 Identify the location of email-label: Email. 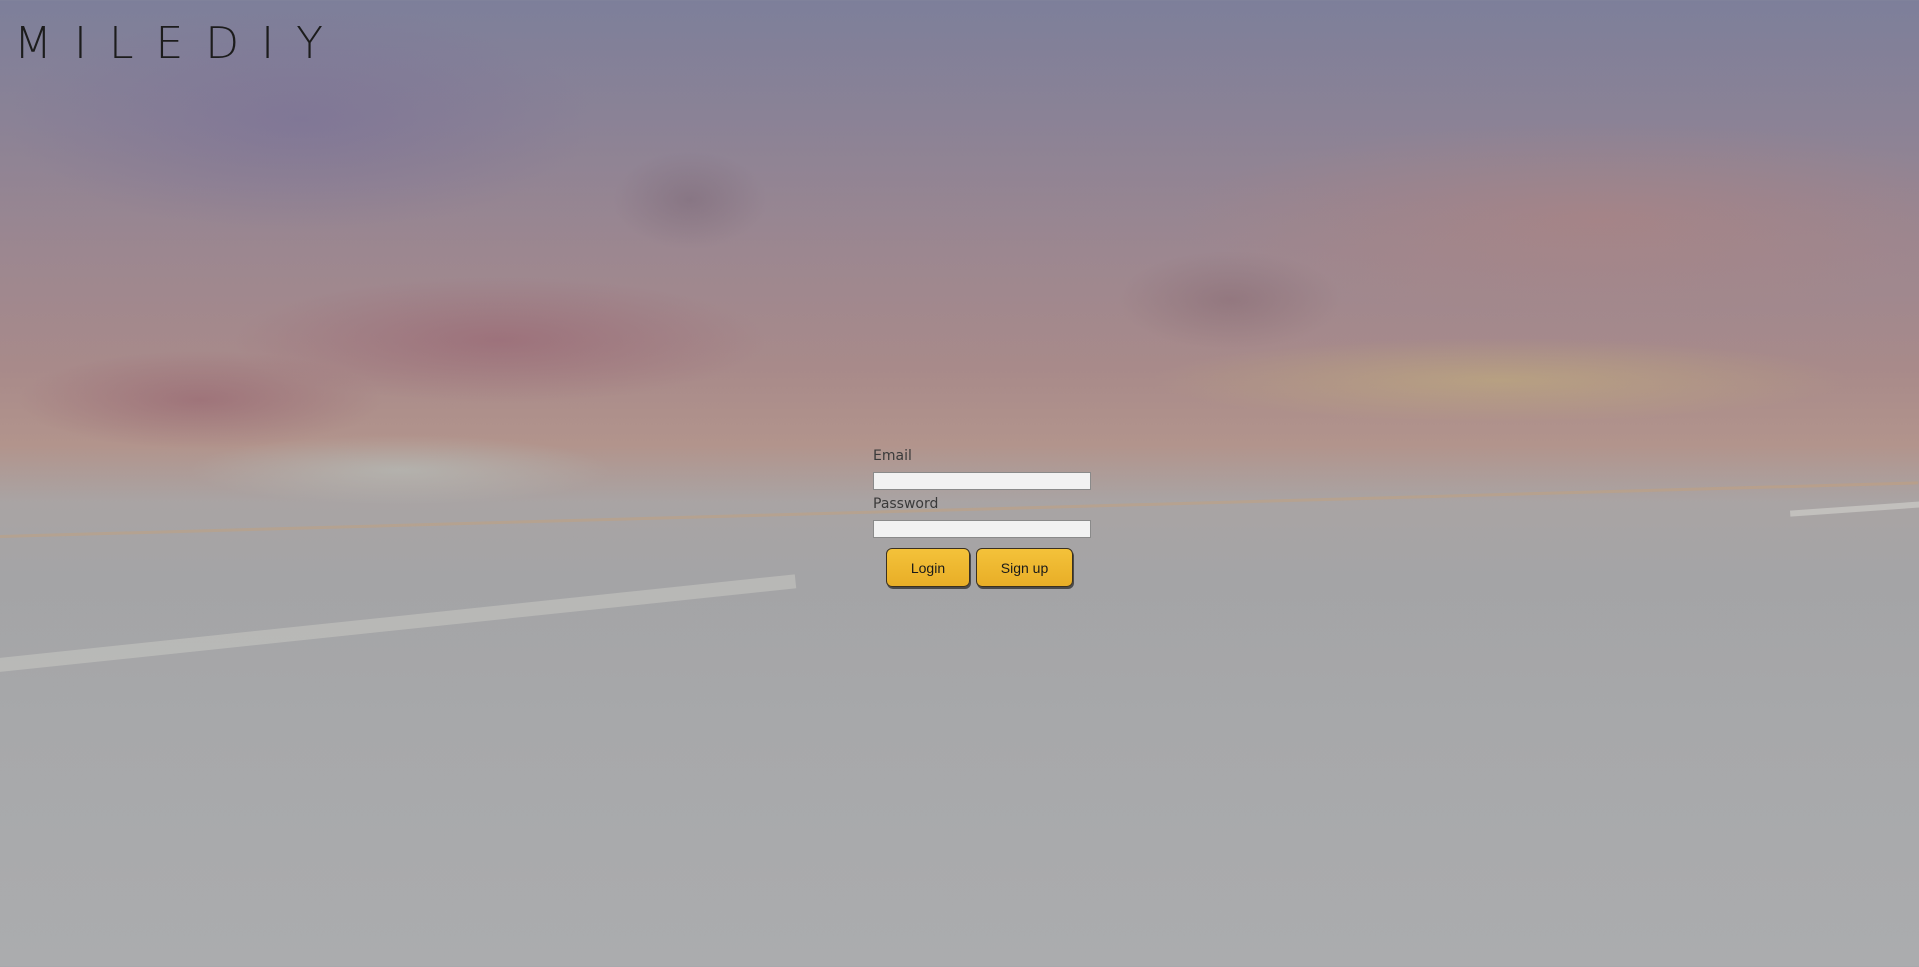
(892, 456).